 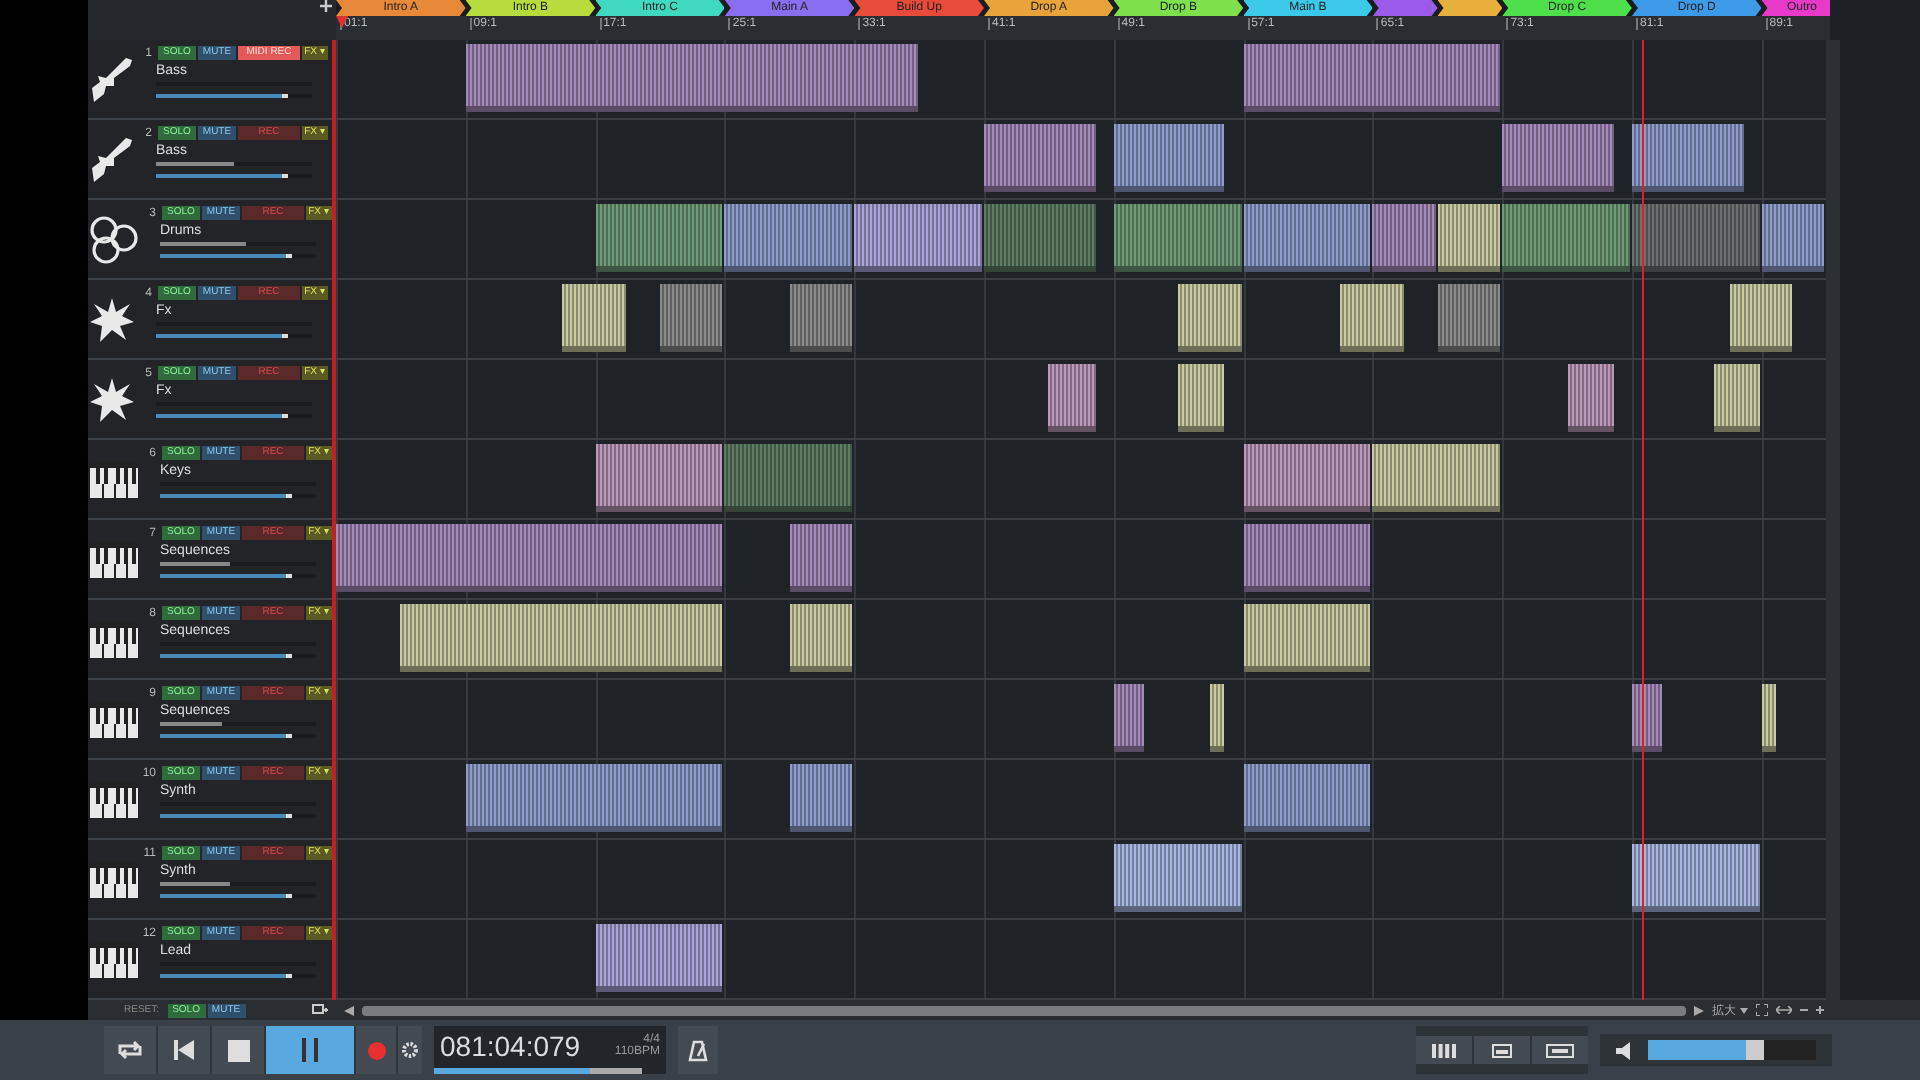 I want to click on scroll-left-icon, so click(x=349, y=1010).